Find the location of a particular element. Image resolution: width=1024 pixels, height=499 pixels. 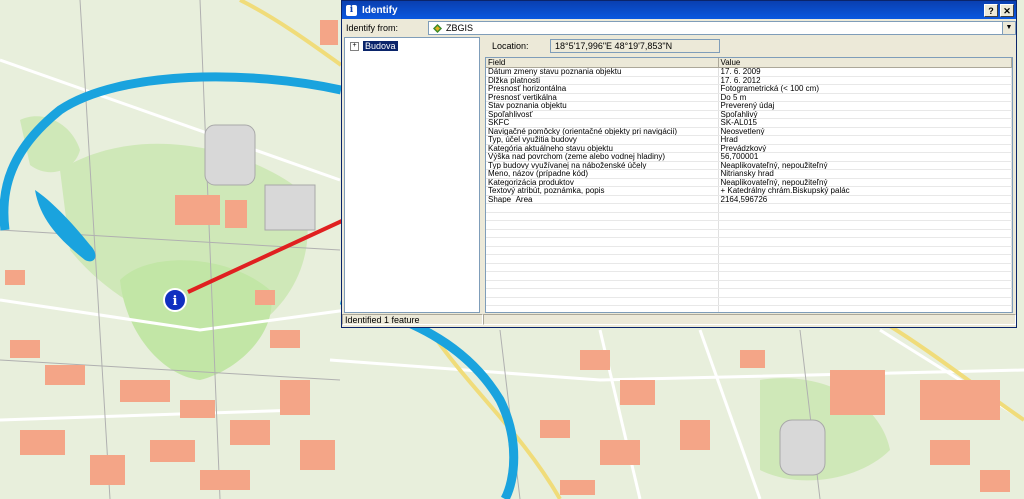

grid-header-row: Field Value is located at coordinates (749, 63).